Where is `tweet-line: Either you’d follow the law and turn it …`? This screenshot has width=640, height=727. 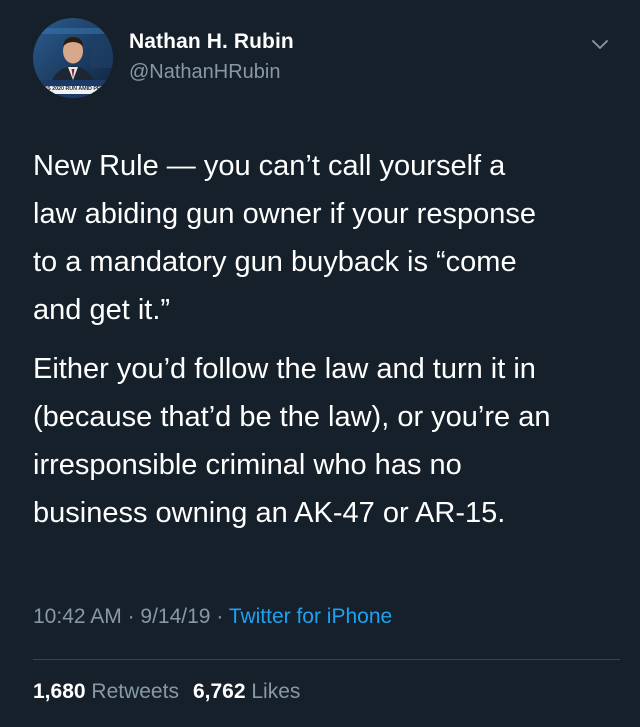 tweet-line: Either you’d follow the law and turn it … is located at coordinates (284, 369).